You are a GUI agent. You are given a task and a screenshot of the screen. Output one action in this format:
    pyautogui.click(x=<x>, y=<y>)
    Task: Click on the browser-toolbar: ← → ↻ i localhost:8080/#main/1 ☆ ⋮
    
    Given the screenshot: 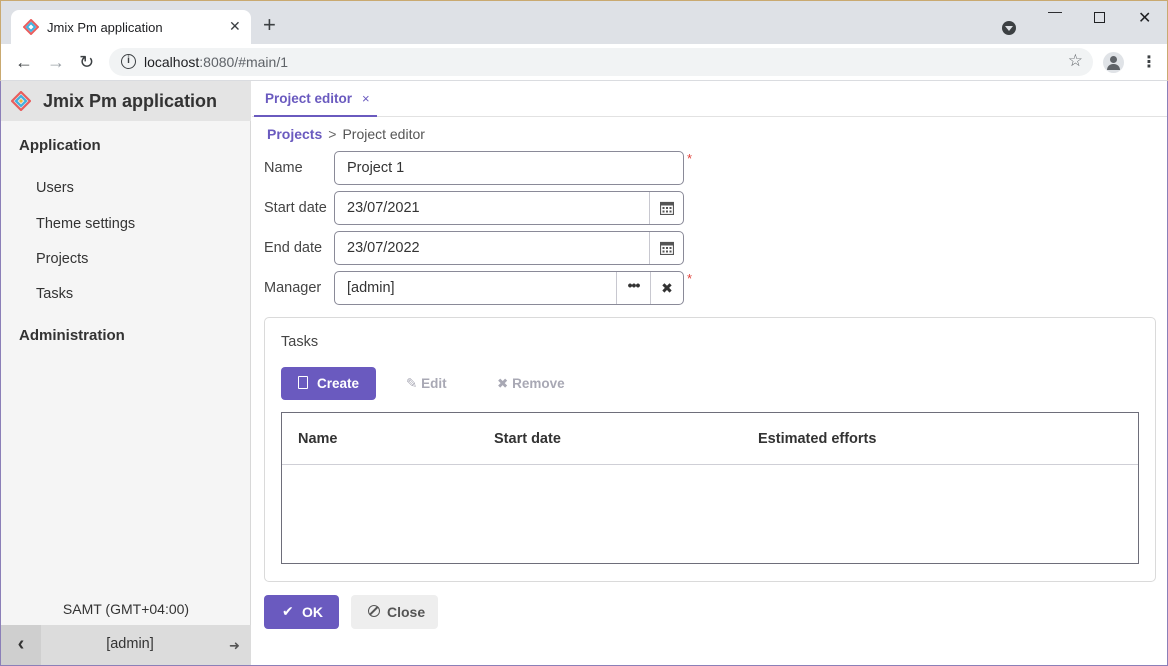 What is the action you would take?
    pyautogui.click(x=584, y=62)
    